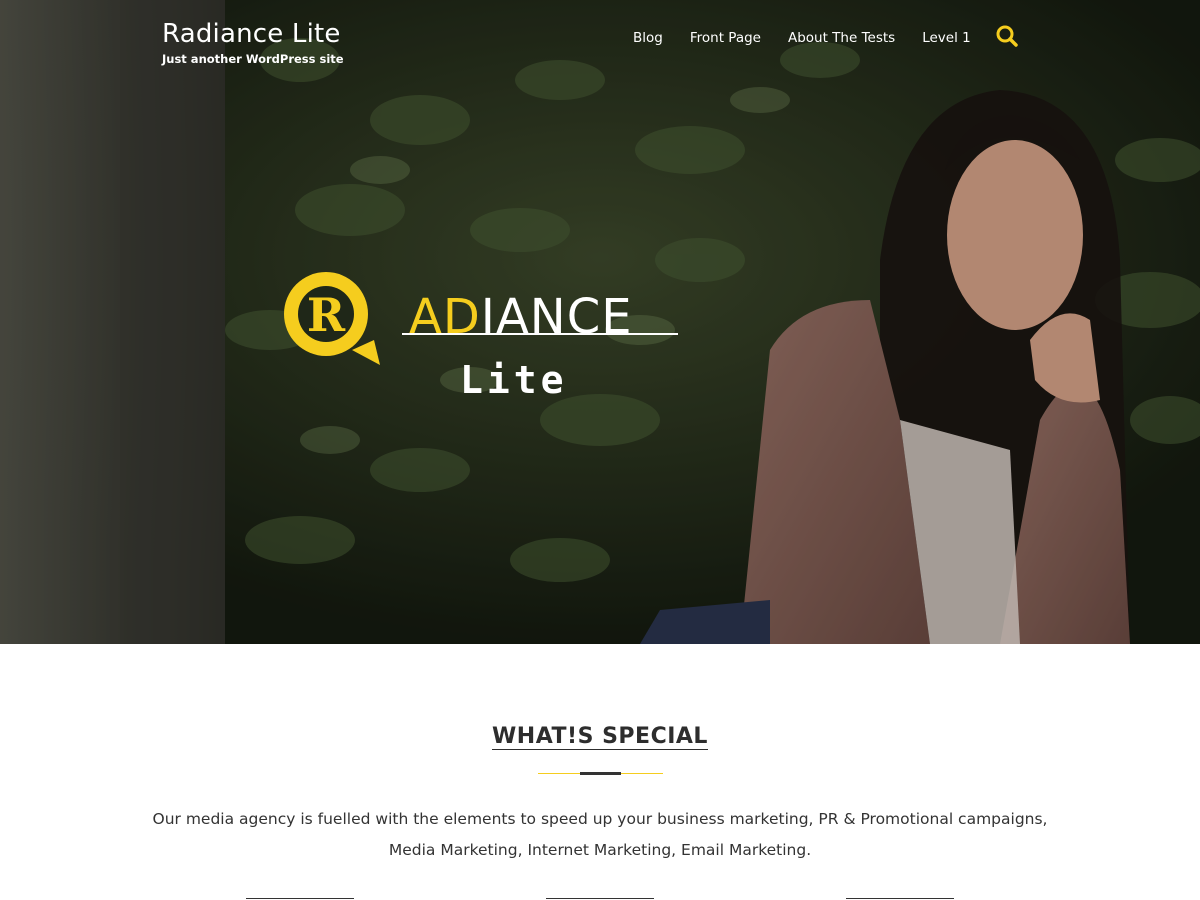  I want to click on divider-center-bar, so click(600, 773).